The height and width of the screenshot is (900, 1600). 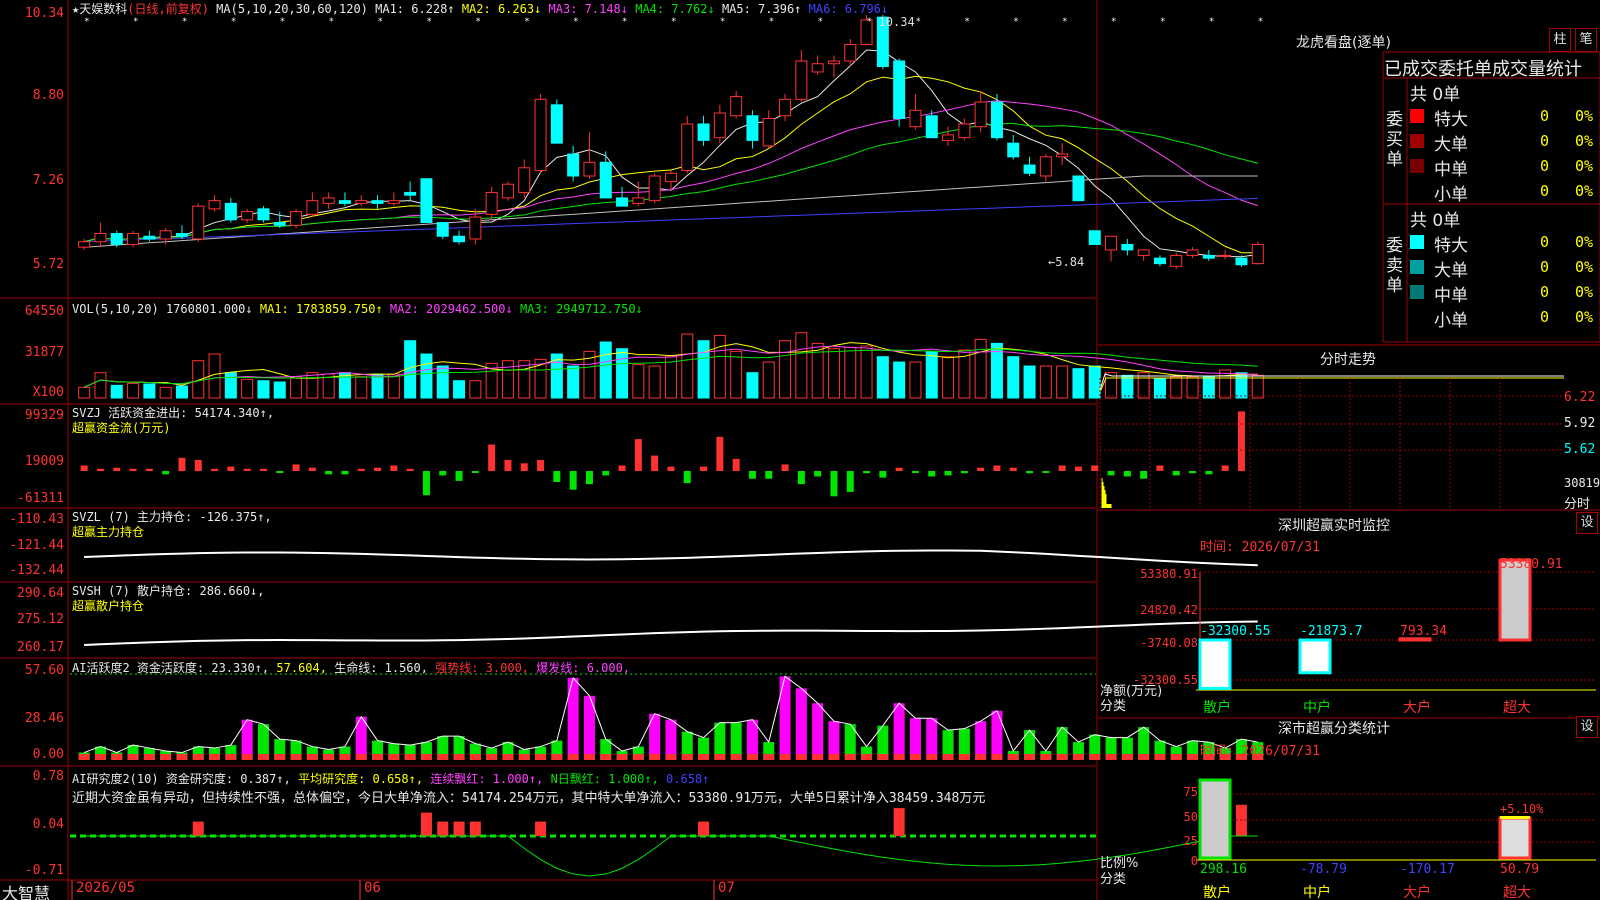 What do you see at coordinates (44, 870) in the screenshot?
I see `axis-label: -0.71` at bounding box center [44, 870].